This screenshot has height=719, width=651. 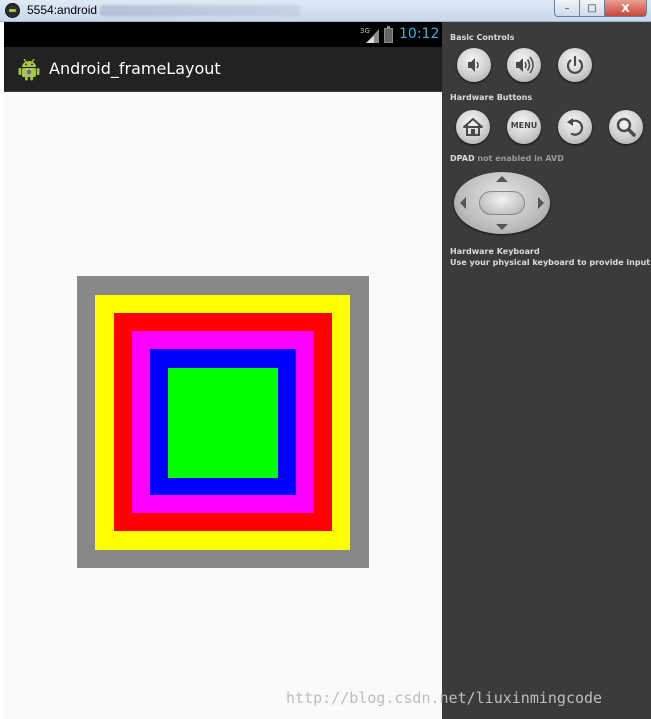 I want to click on action-bar: Android_frameLayout, so click(x=223, y=69).